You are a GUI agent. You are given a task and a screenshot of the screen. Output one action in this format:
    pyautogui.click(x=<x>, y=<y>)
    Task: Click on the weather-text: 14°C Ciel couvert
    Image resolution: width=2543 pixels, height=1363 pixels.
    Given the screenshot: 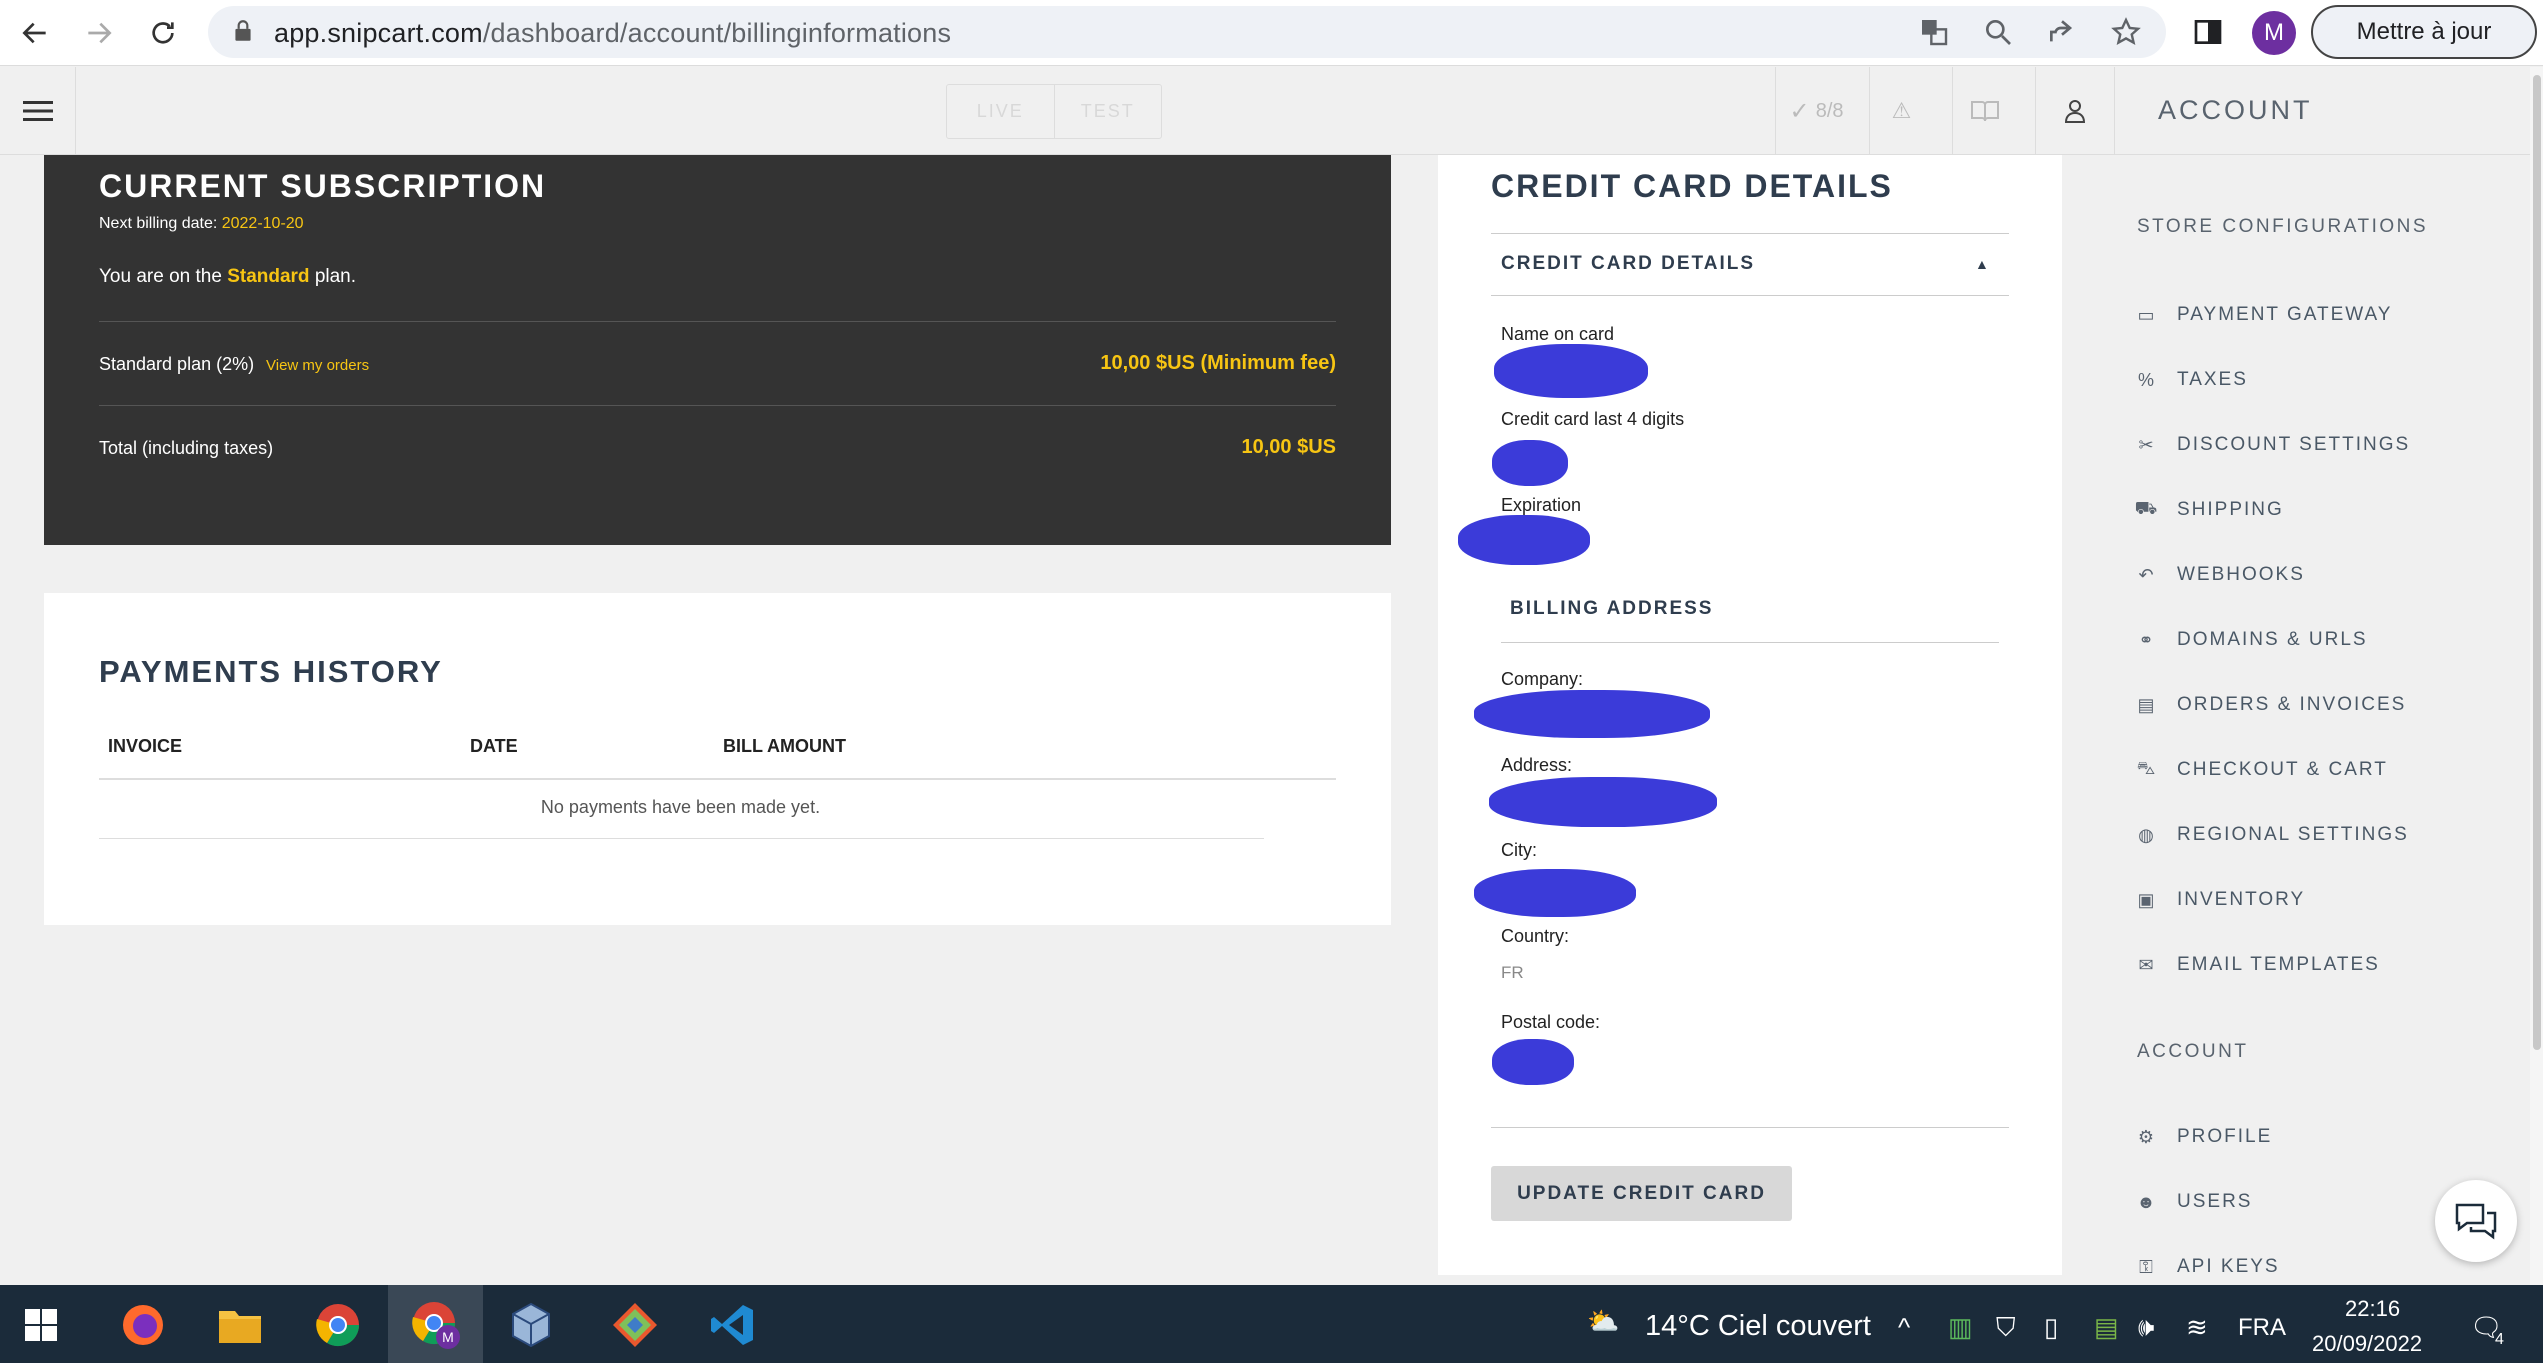 What is the action you would take?
    pyautogui.click(x=1758, y=1326)
    